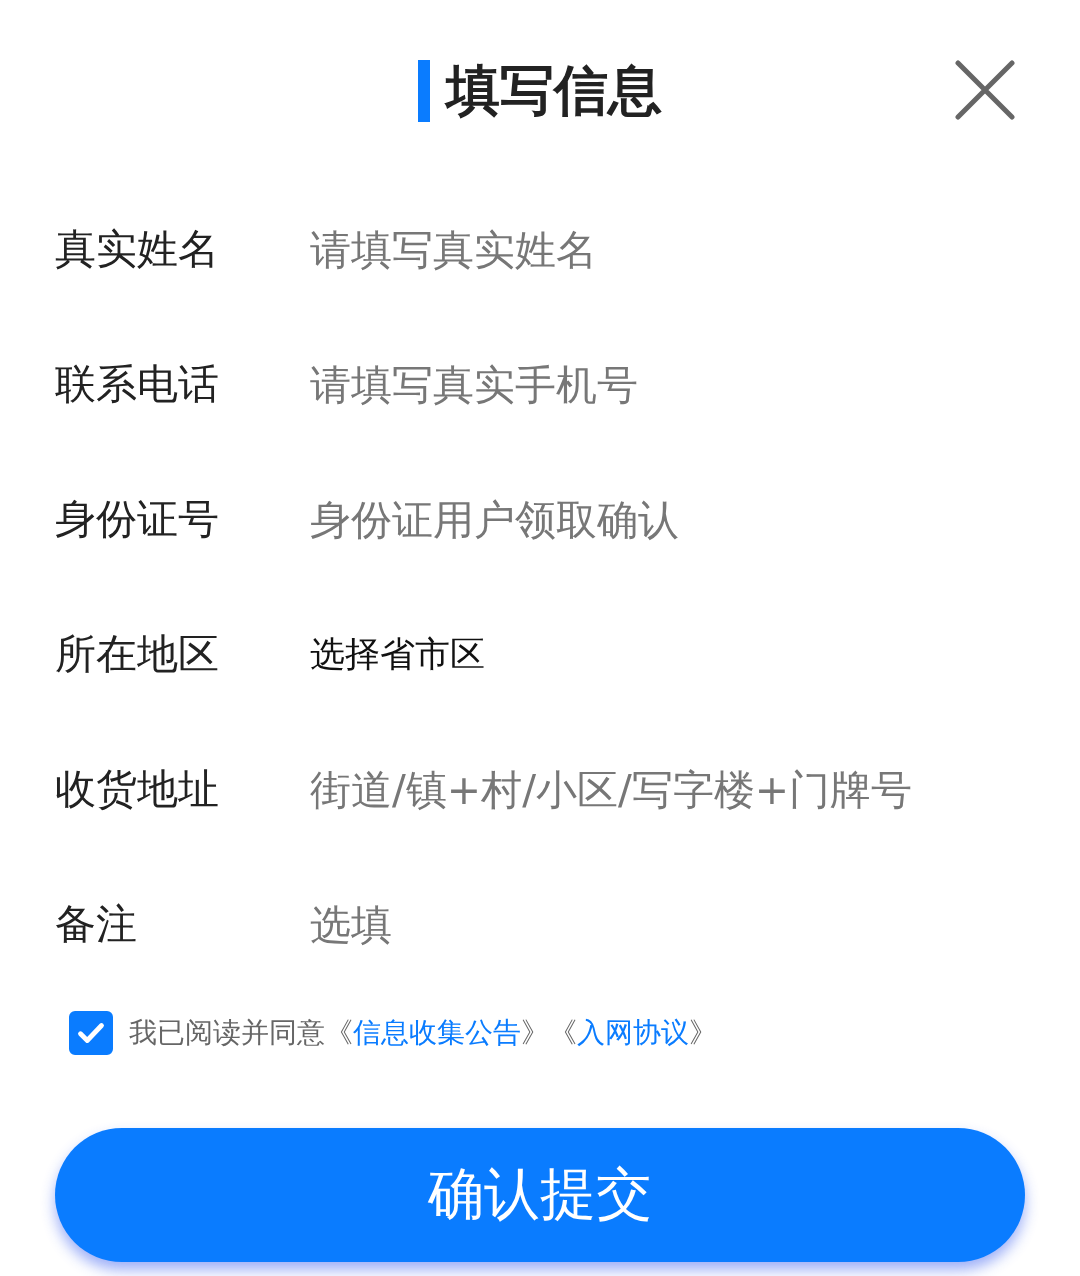 The height and width of the screenshot is (1276, 1080). I want to click on agreement-link: 信息收集公告, so click(437, 1032).